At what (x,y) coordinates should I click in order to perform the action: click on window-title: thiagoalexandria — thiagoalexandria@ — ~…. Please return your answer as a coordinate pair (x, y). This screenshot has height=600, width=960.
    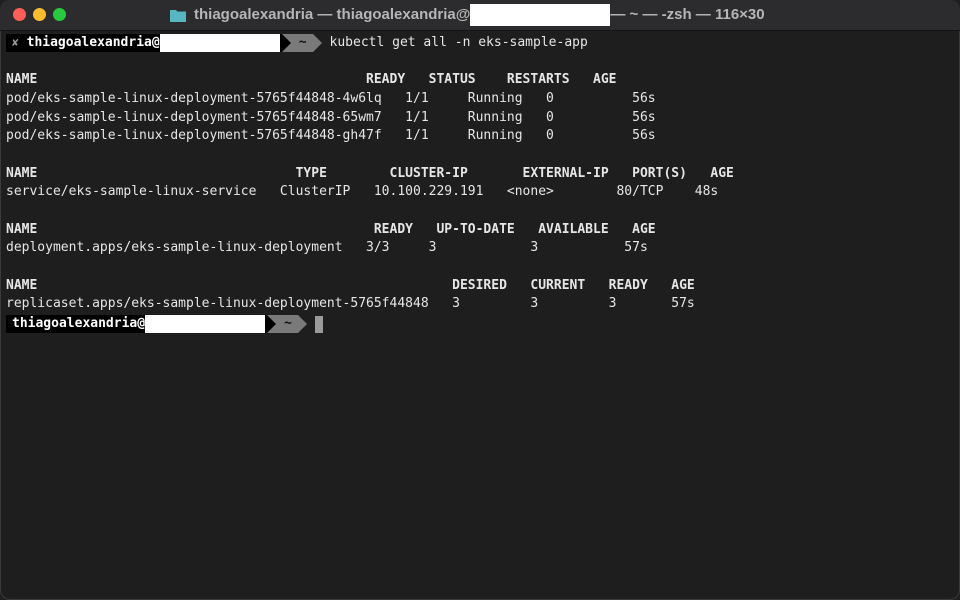
    Looking at the image, I should click on (467, 15).